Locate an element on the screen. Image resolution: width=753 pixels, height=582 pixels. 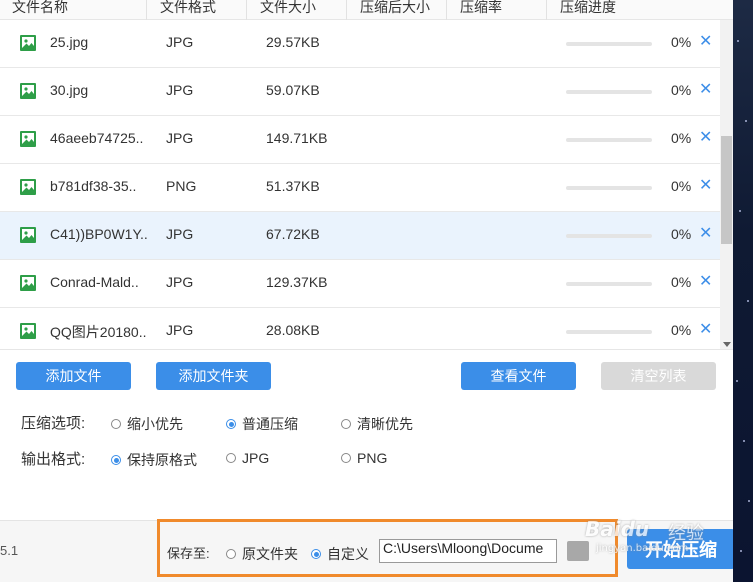
file-list-scrollbar is located at coordinates (726, 185).